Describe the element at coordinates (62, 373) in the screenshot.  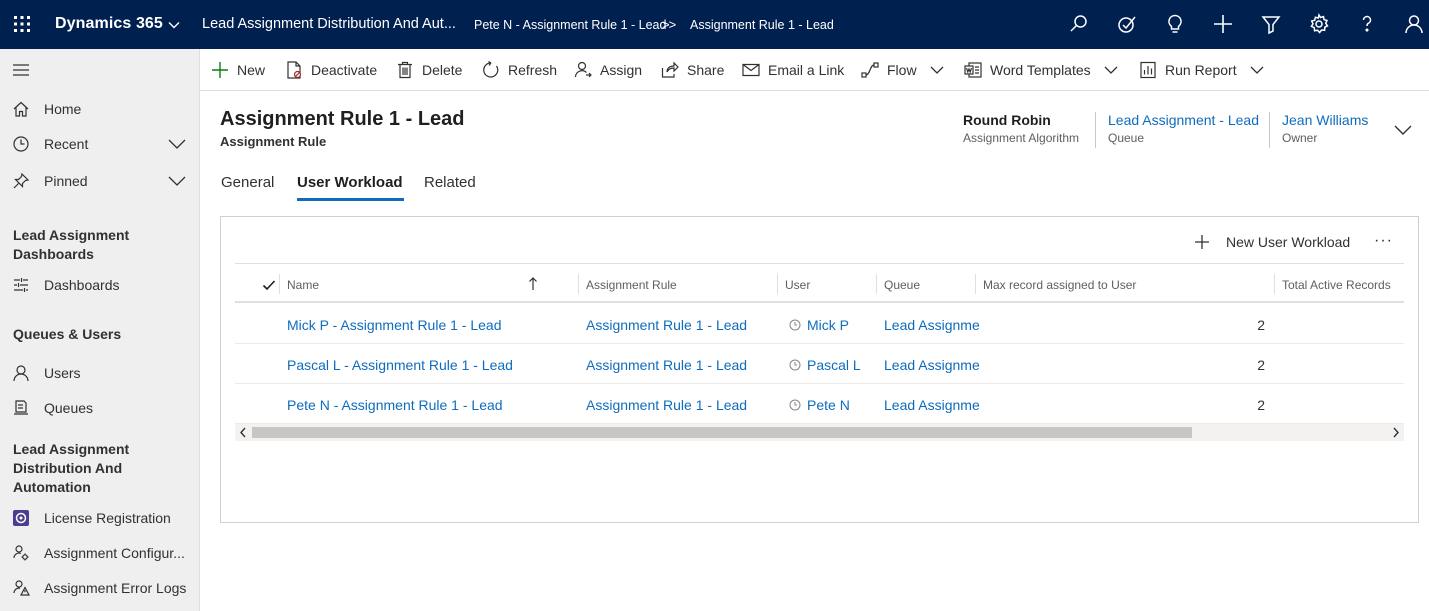
I see `sidebar-item-label: Users` at that location.